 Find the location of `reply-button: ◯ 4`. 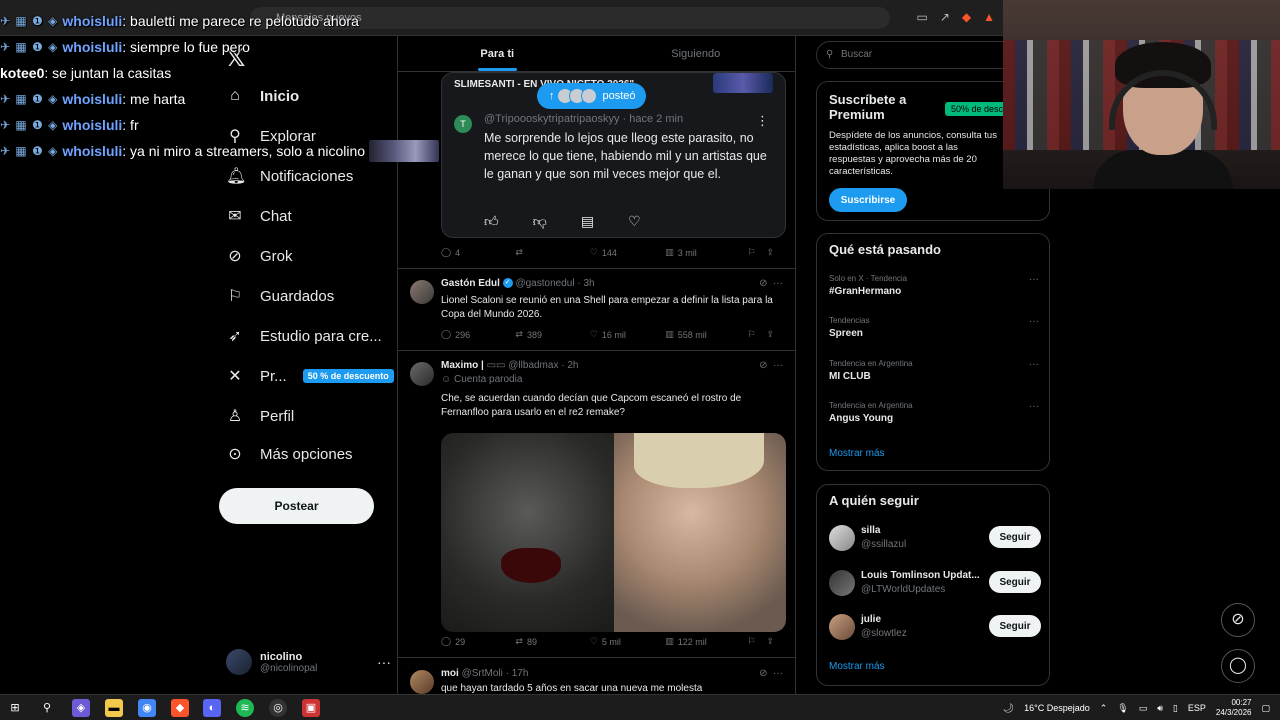

reply-button: ◯ 4 is located at coordinates (478, 252).